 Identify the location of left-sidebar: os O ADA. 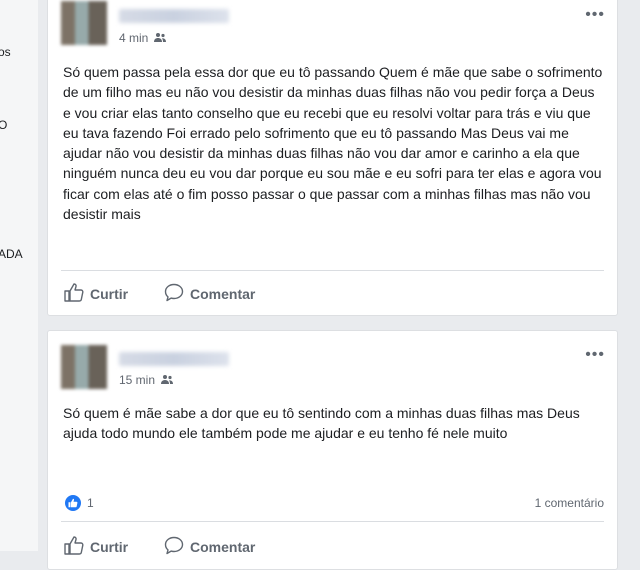
(19, 275).